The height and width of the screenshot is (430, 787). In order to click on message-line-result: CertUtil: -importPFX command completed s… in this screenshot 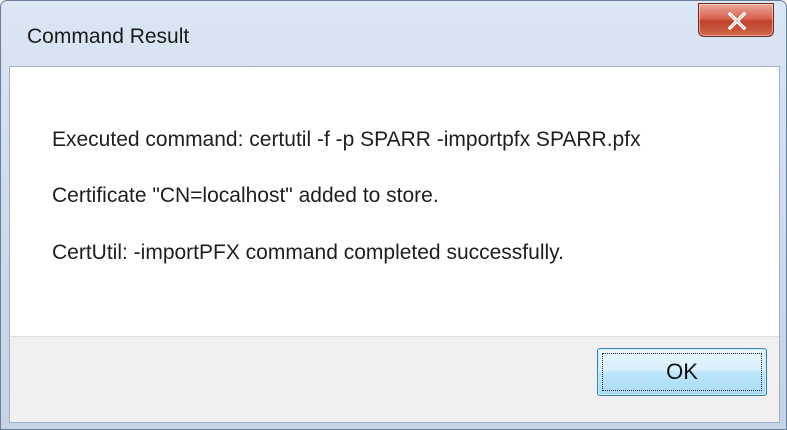, I will do `click(308, 252)`.